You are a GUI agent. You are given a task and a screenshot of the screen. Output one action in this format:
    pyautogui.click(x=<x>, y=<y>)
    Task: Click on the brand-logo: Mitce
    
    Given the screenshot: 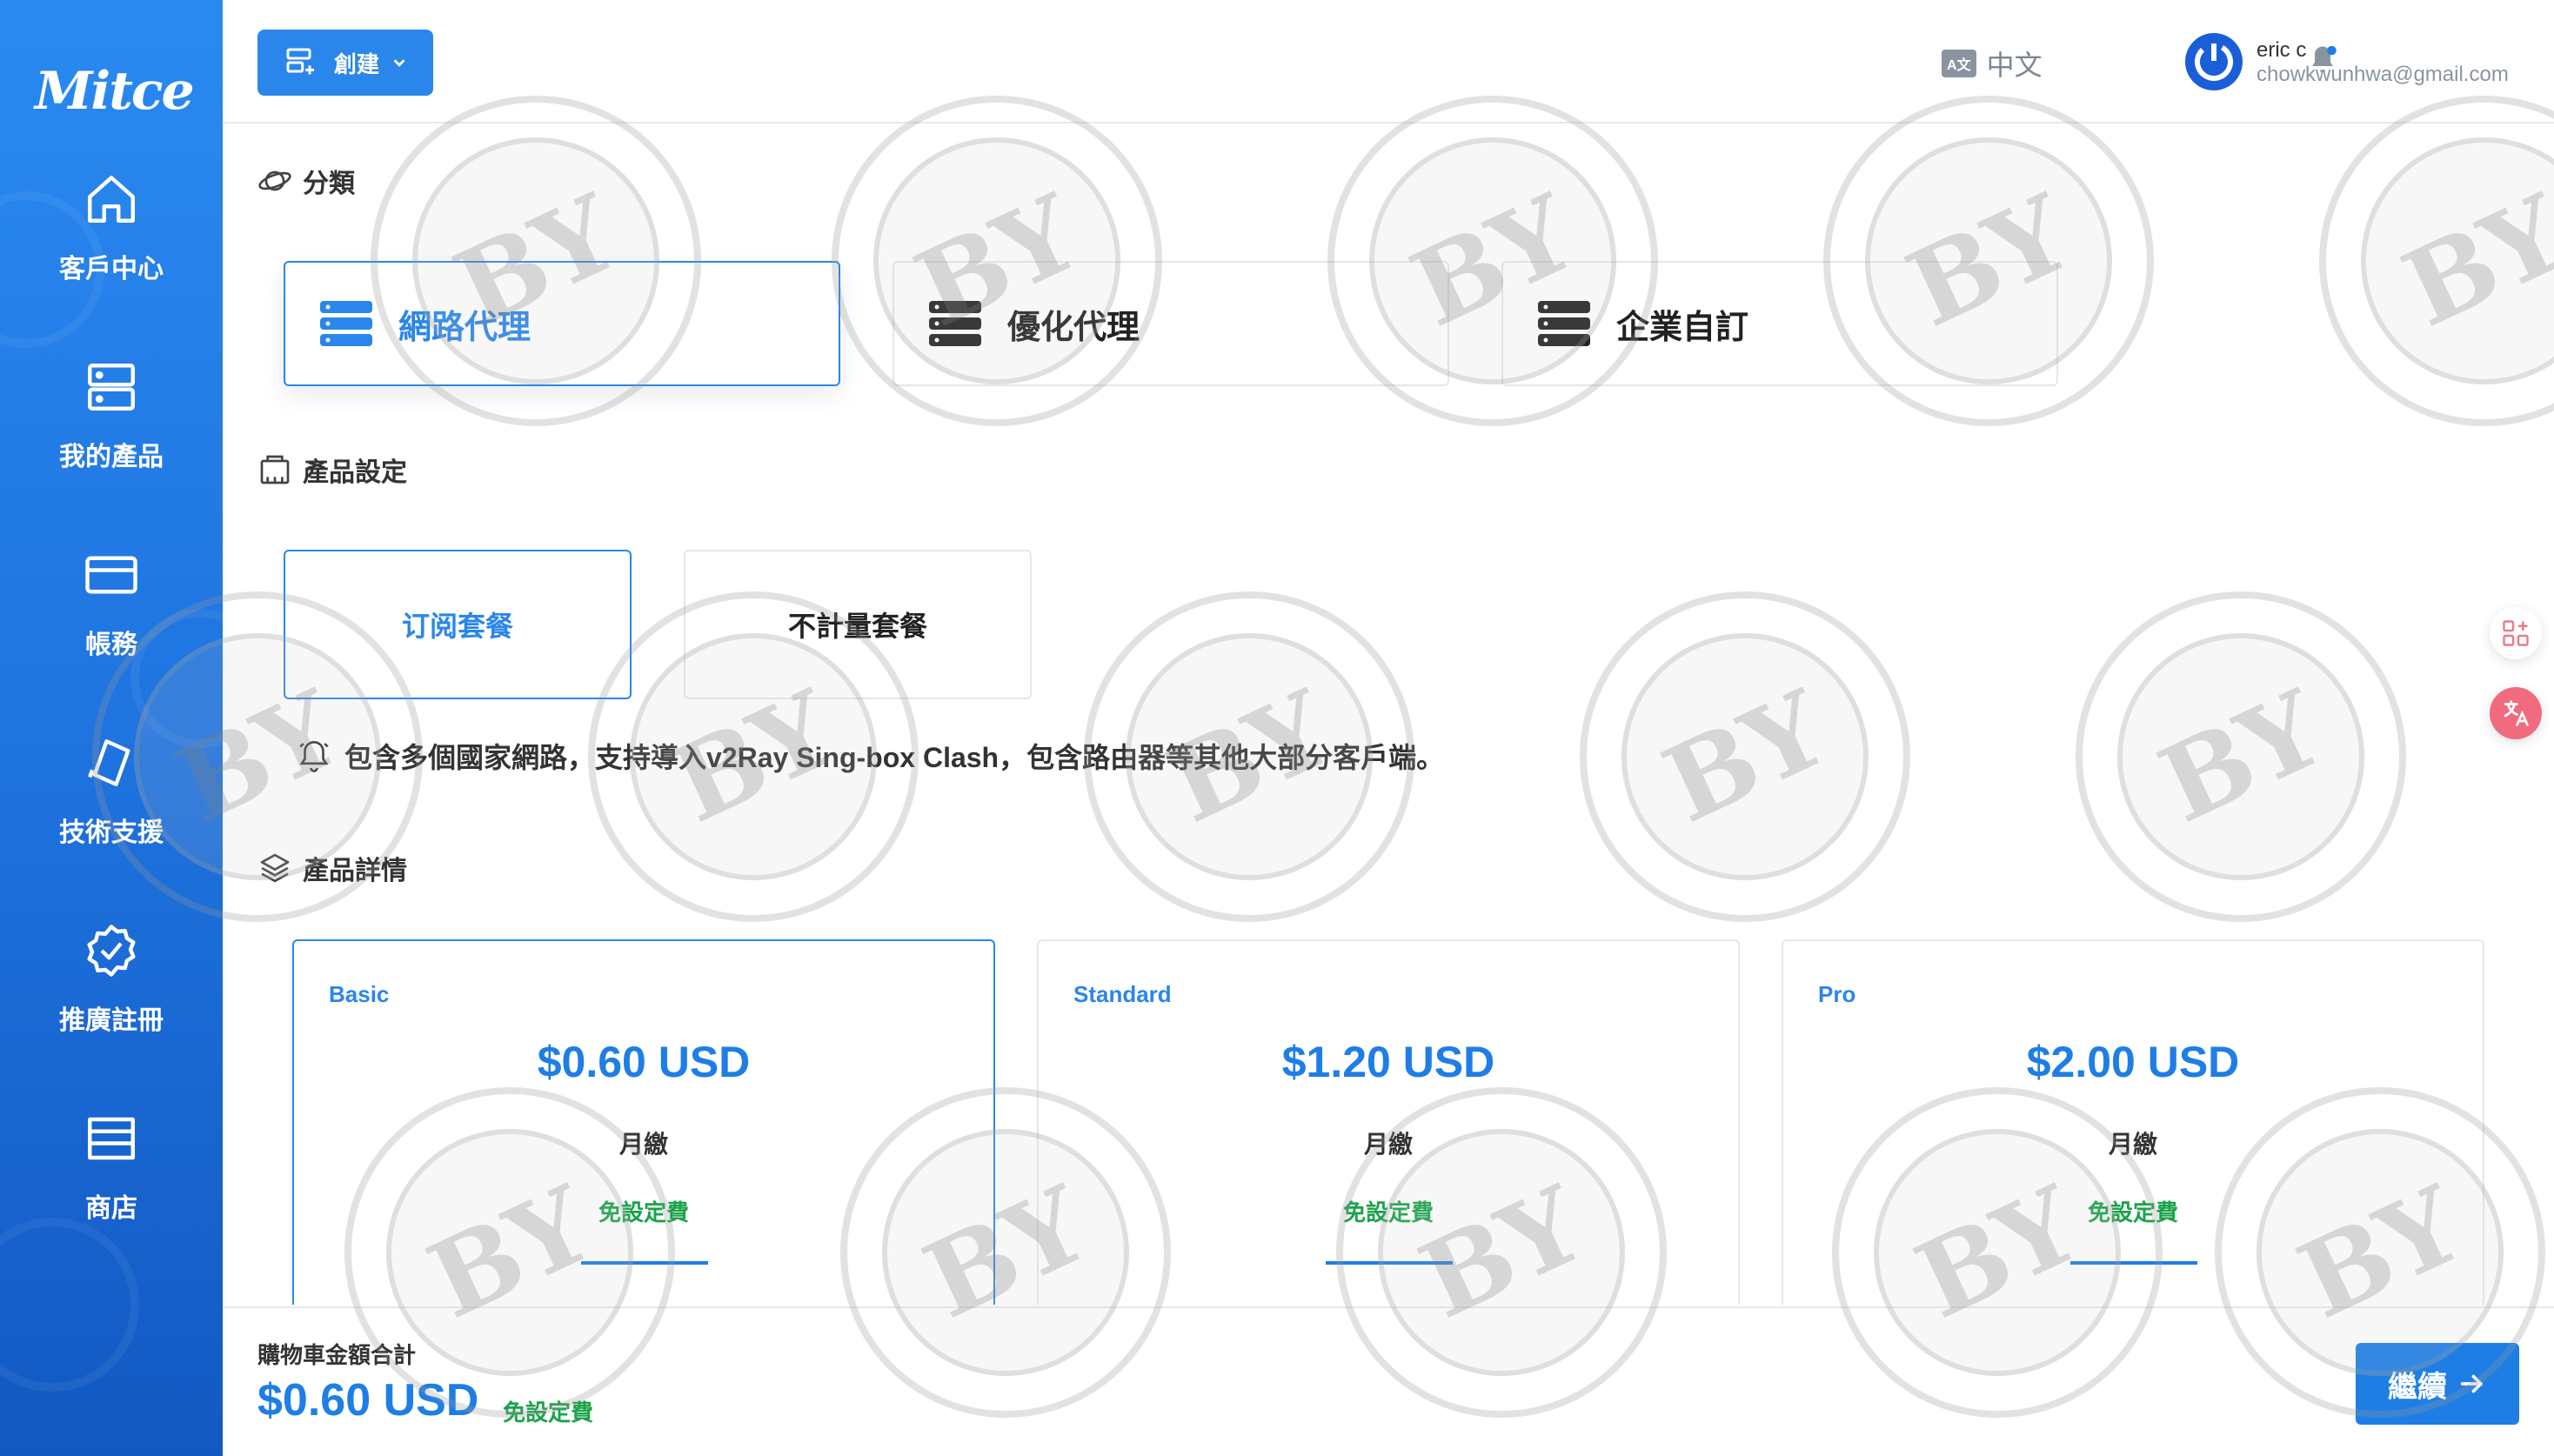 What is the action you would take?
    pyautogui.click(x=115, y=91)
    